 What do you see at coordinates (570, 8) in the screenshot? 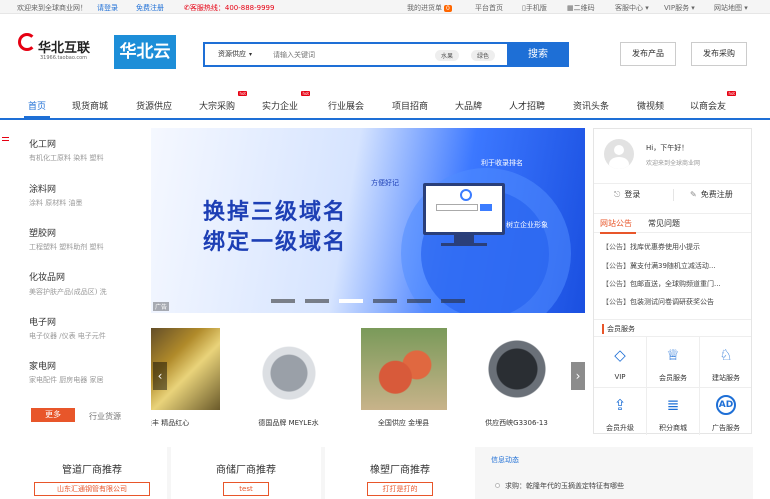
I see `qrcode-icon: ▦` at bounding box center [570, 8].